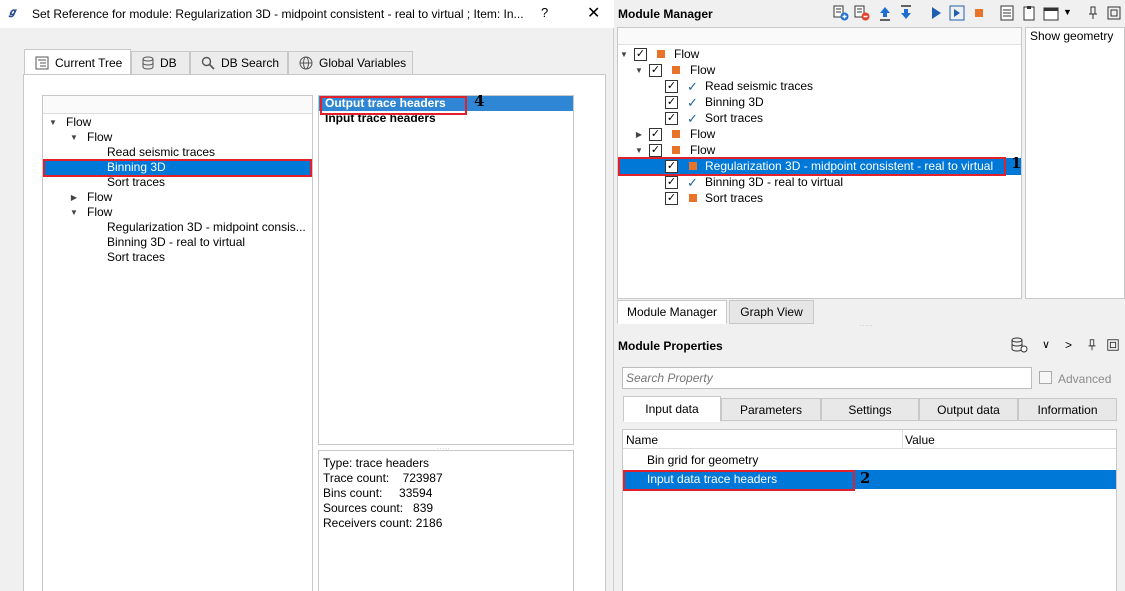  I want to click on advanced-label: Advanced, so click(1085, 379).